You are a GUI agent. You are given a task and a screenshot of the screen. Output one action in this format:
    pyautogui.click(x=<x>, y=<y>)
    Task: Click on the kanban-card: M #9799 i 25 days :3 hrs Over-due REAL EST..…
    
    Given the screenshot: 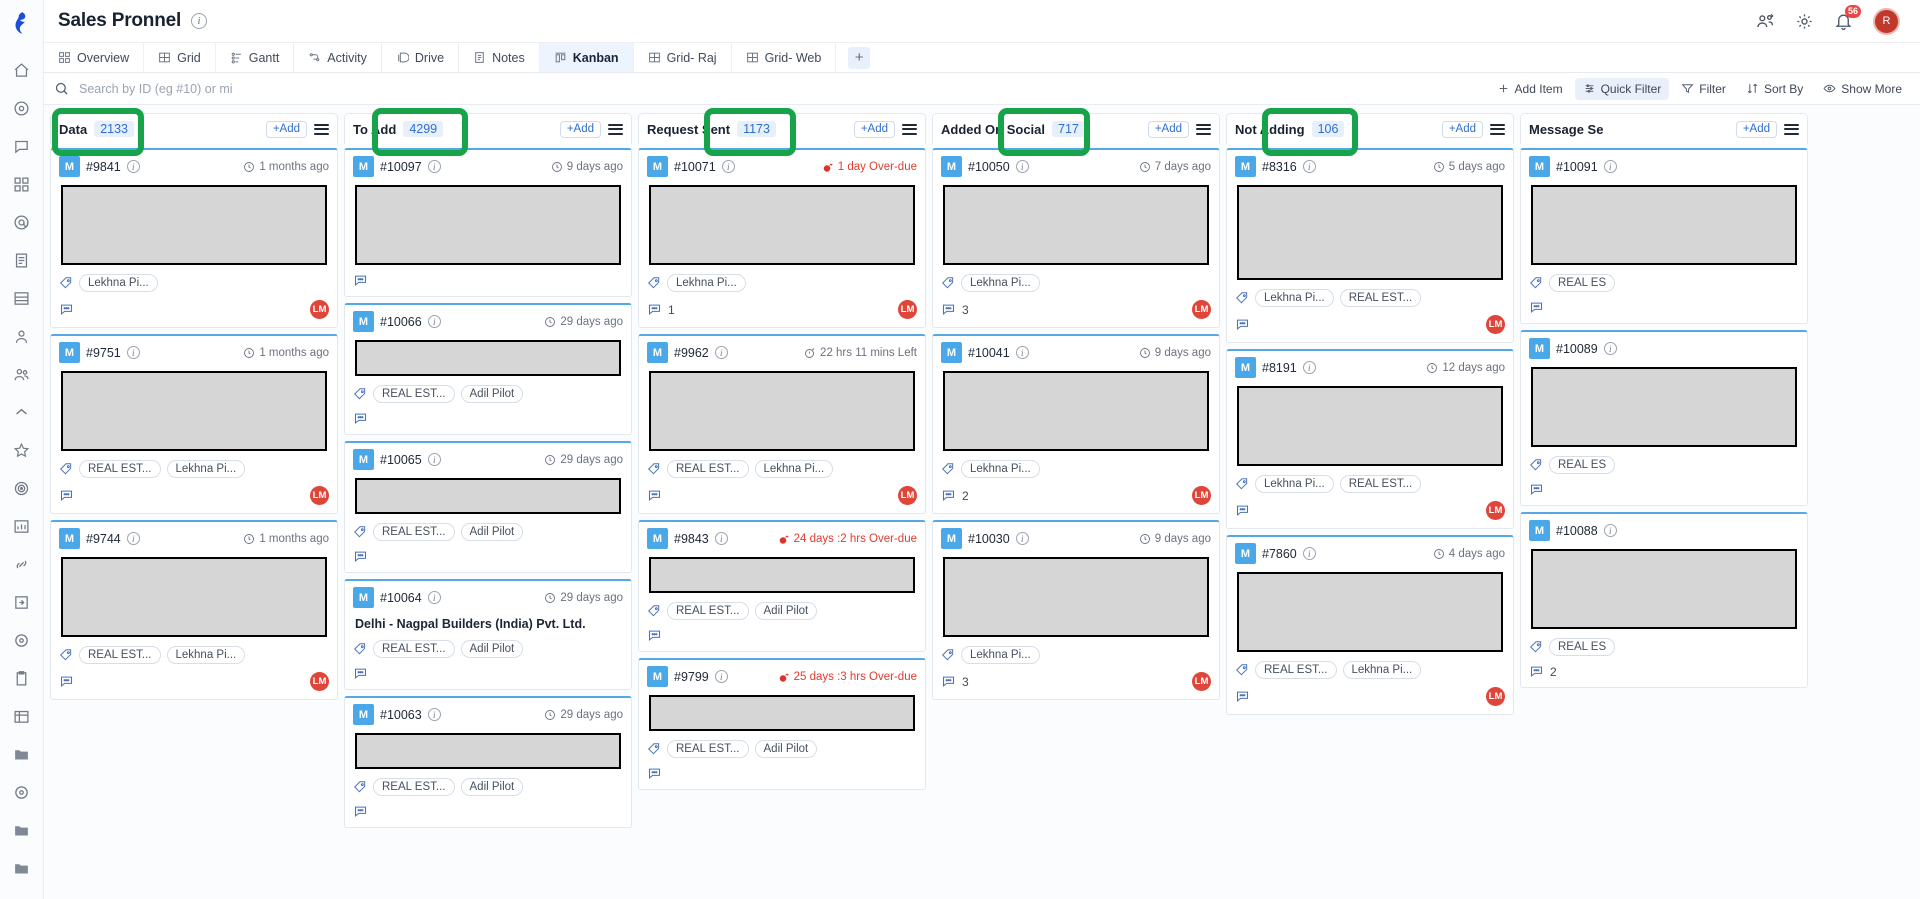 What is the action you would take?
    pyautogui.click(x=782, y=724)
    